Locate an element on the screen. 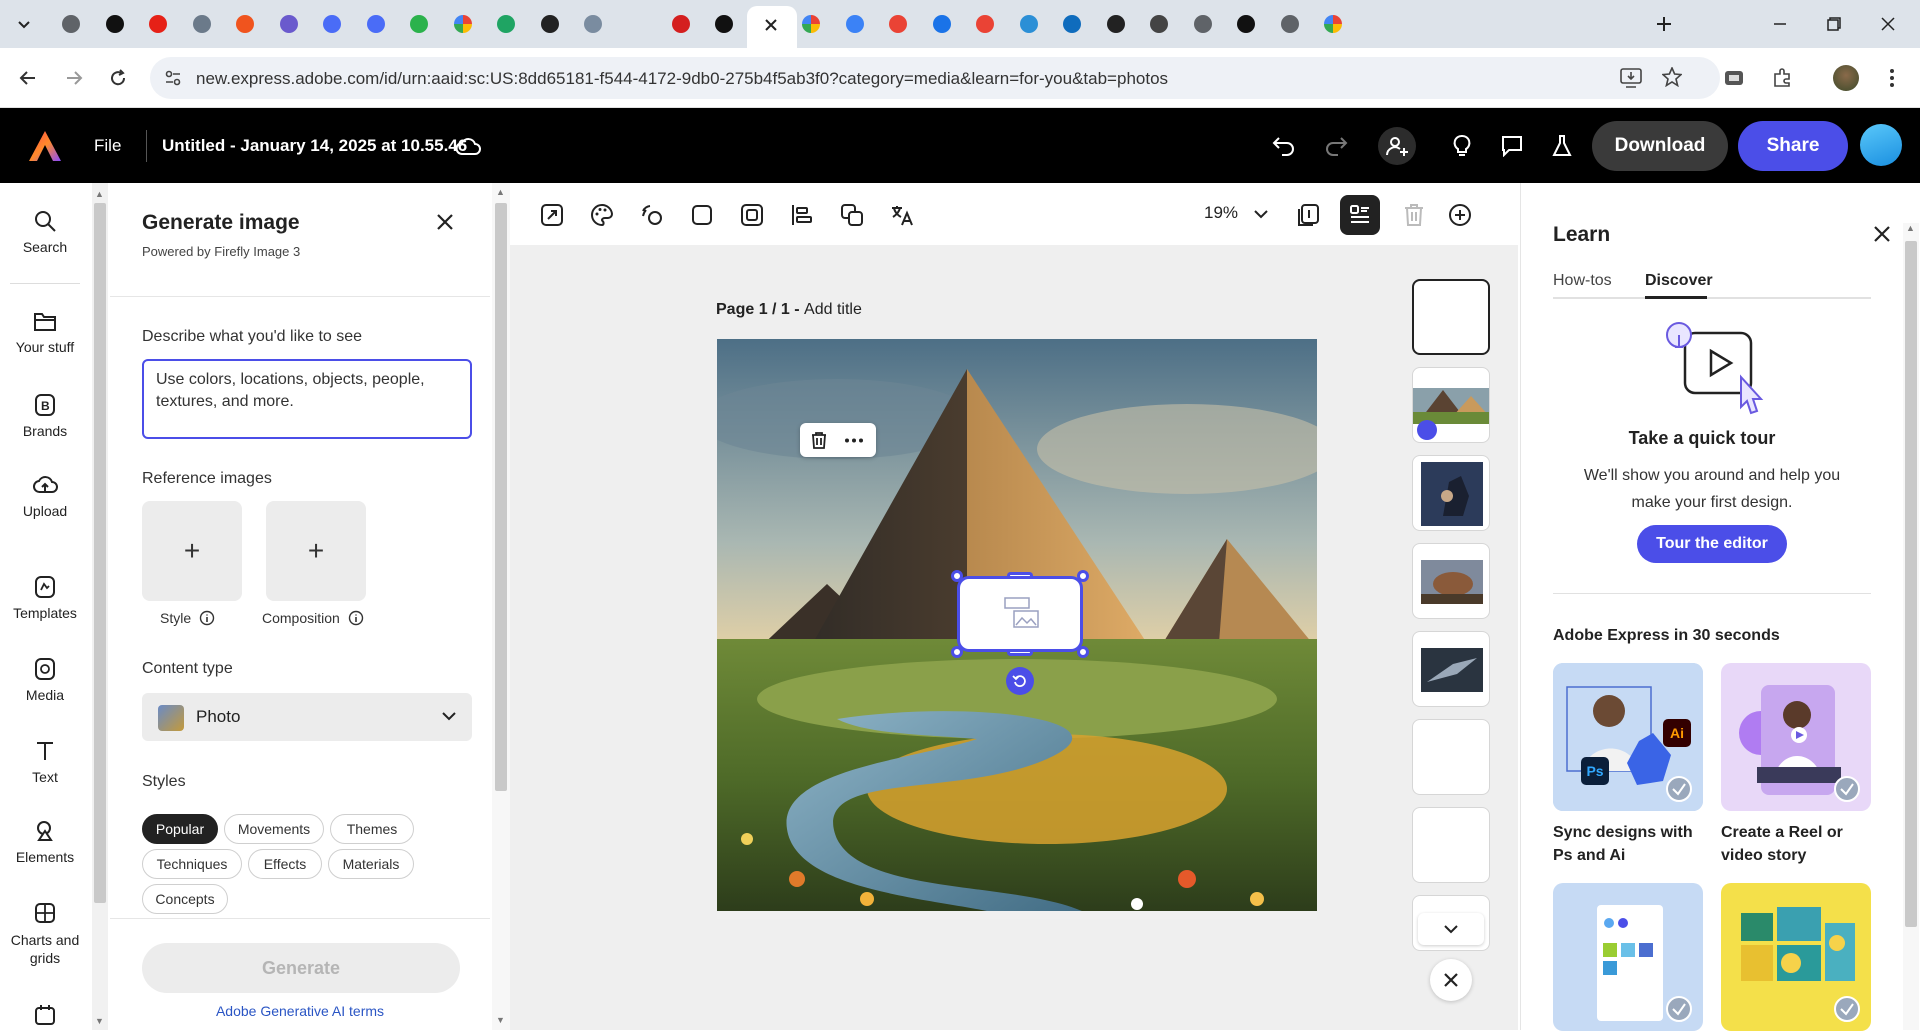  youtube-tab-icon is located at coordinates (158, 24).